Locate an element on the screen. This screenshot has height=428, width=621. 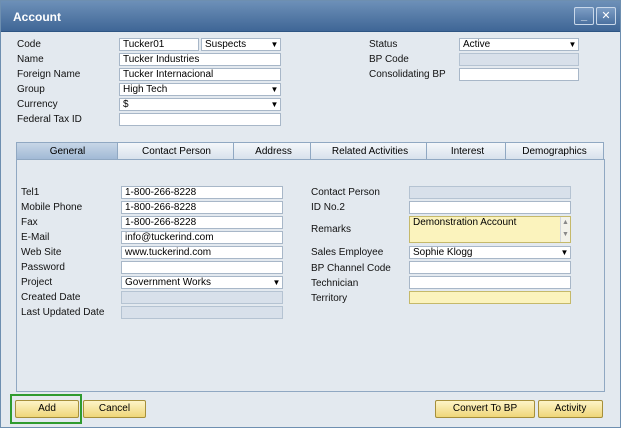
status-select: Active ▼ is located at coordinates (519, 44).